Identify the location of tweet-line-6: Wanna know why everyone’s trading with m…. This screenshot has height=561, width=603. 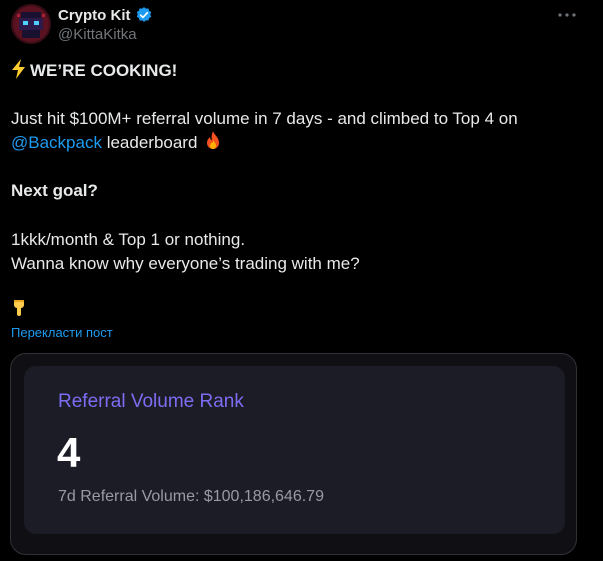
(185, 263).